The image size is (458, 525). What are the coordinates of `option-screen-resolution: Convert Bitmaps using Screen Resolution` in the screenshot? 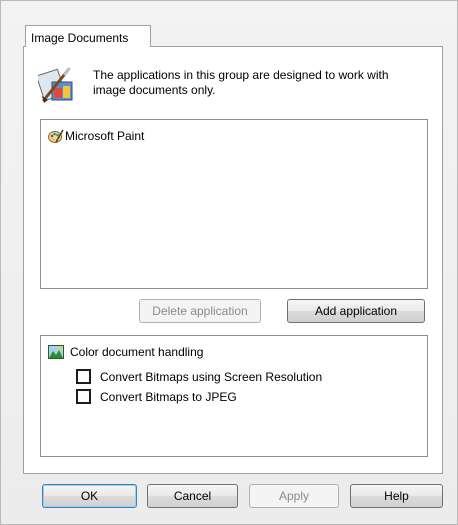 It's located at (199, 376).